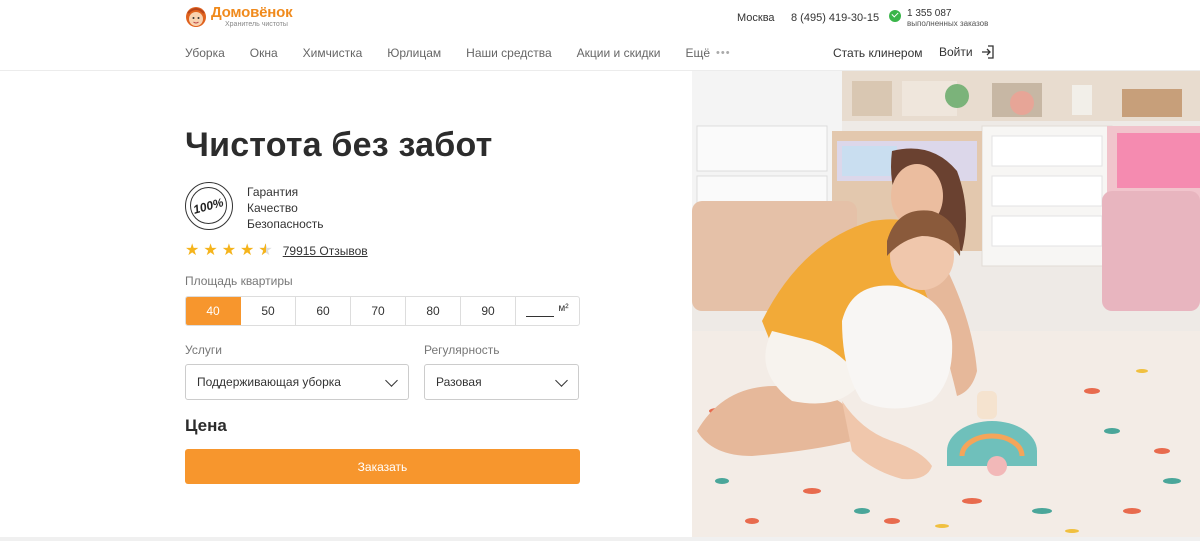 This screenshot has height=541, width=1200. Describe the element at coordinates (987, 52) in the screenshot. I see `login-arrow-icon` at that location.